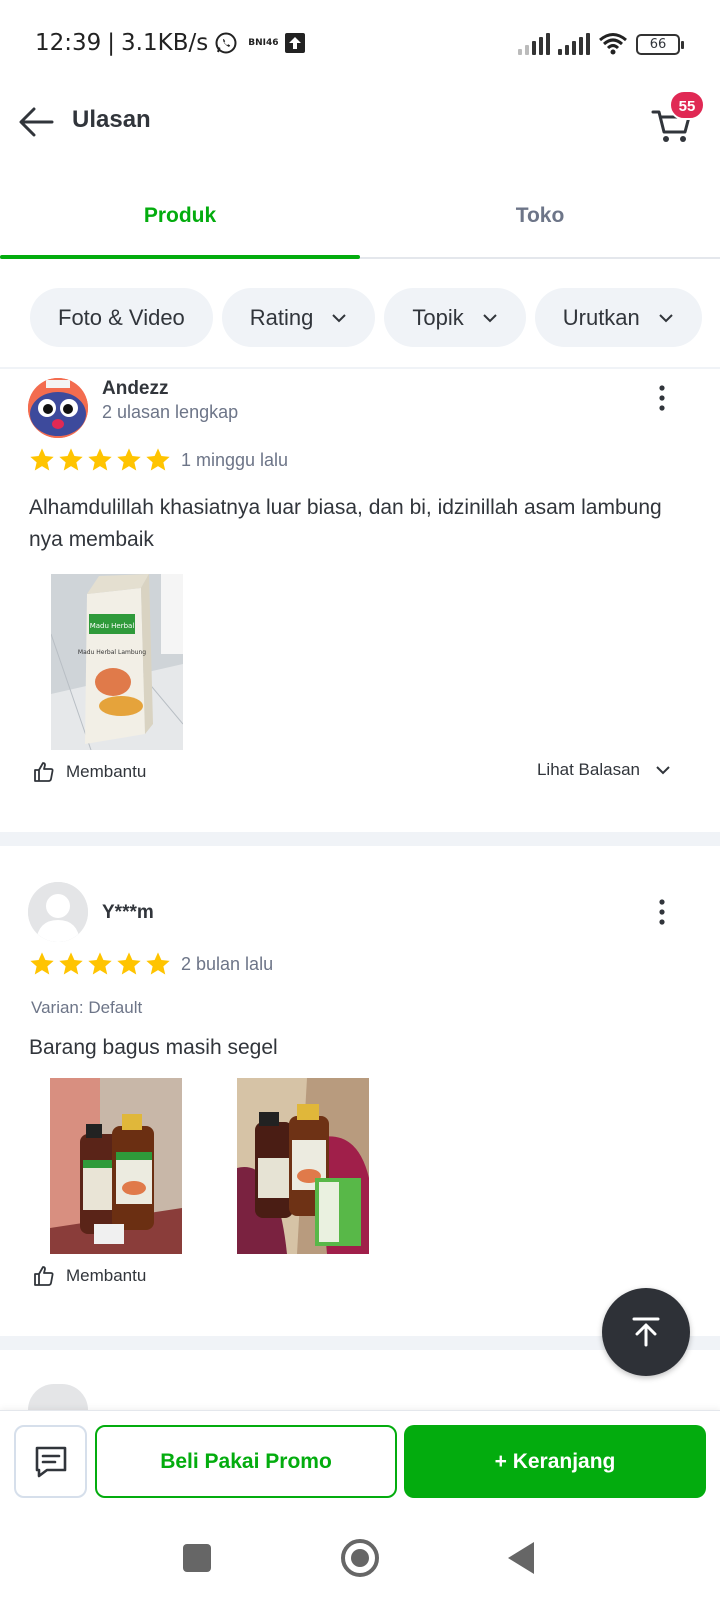 This screenshot has width=720, height=1600. I want to click on add-to-cart-button: + Keranjang, so click(555, 1461).